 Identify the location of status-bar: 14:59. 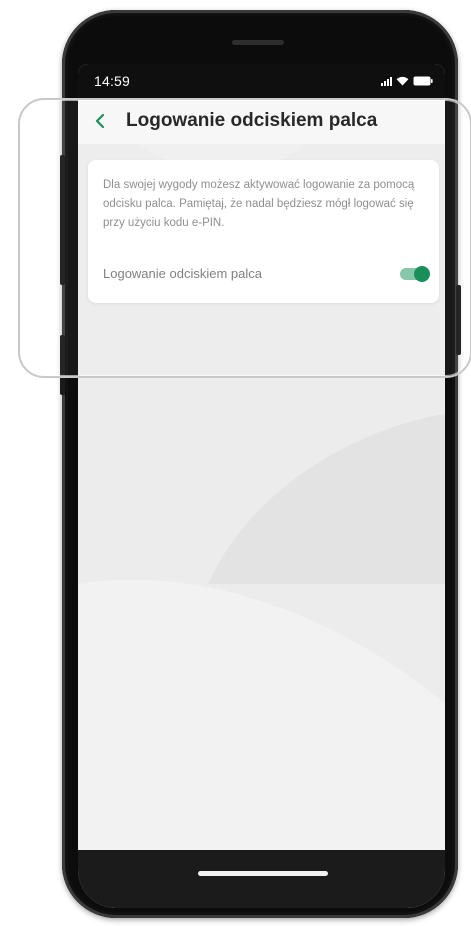
(261, 81).